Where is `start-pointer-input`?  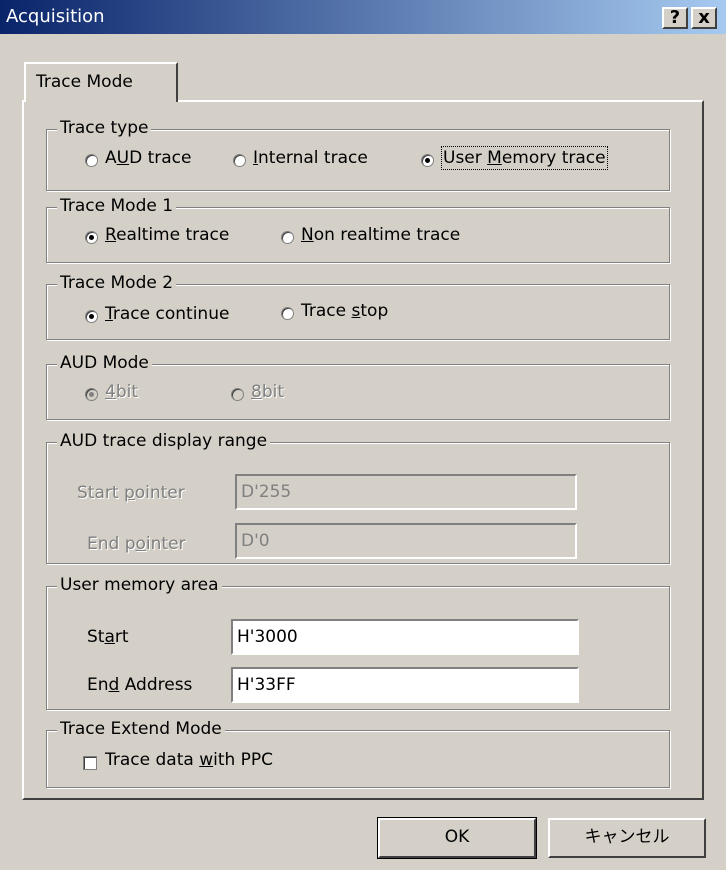 start-pointer-input is located at coordinates (406, 492).